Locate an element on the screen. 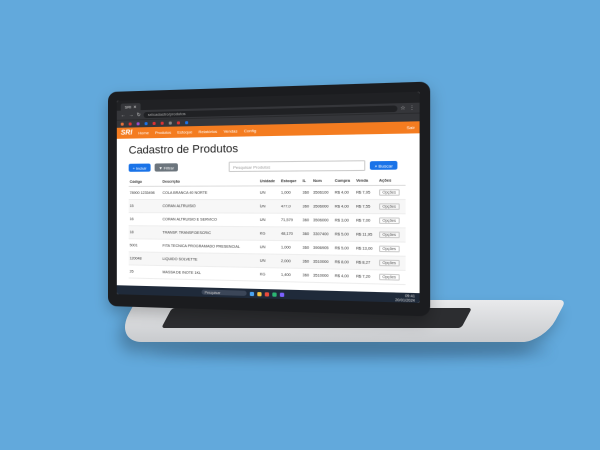 The width and height of the screenshot is (600, 450). column-header: Venda is located at coordinates (366, 181).